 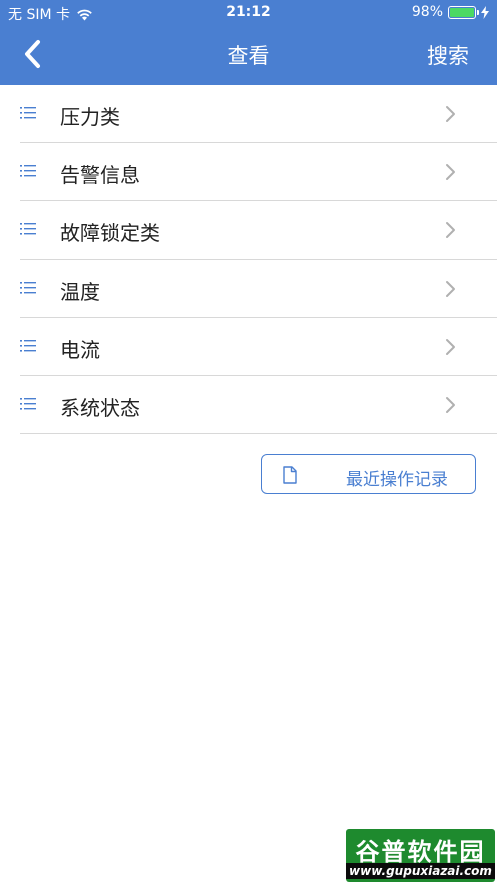 What do you see at coordinates (258, 405) in the screenshot?
I see `list-item: 系统状态` at bounding box center [258, 405].